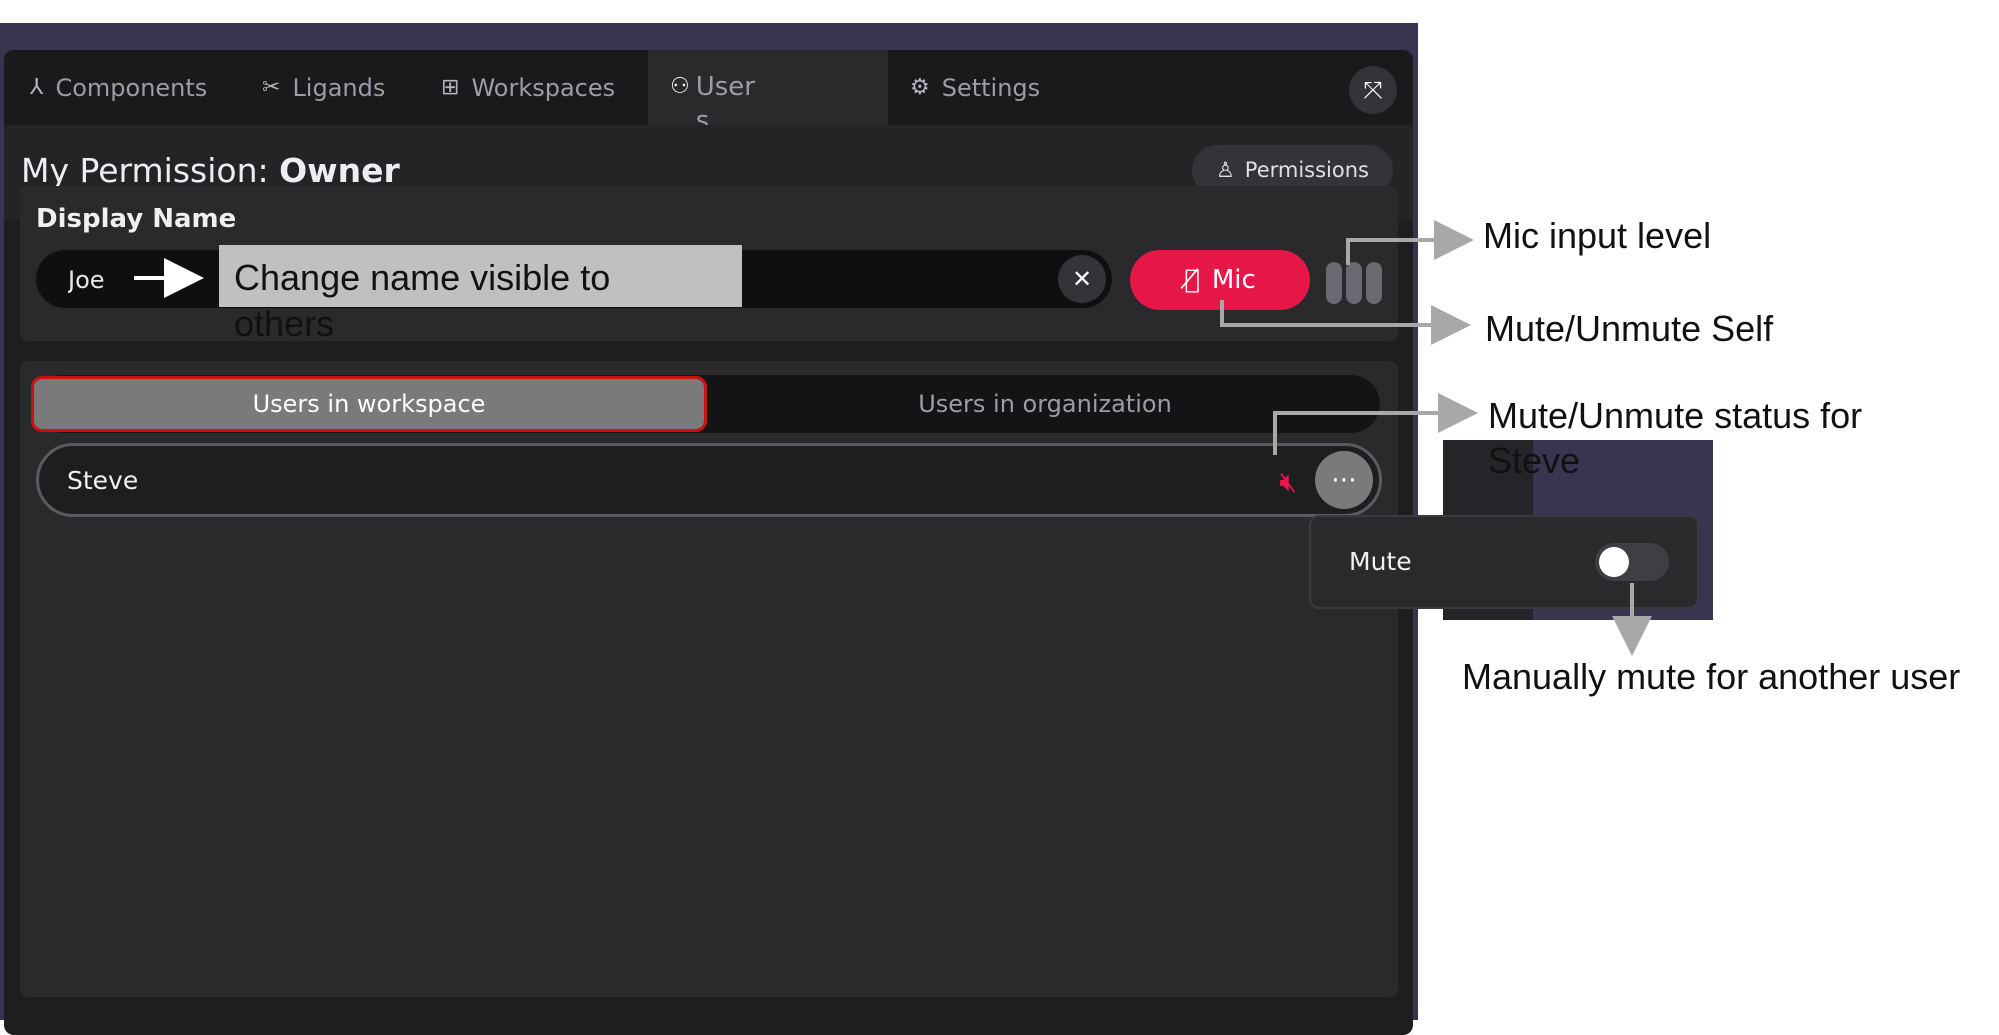 The height and width of the screenshot is (1035, 1999). Describe the element at coordinates (1345, 322) in the screenshot. I see `arrow-mute-self` at that location.